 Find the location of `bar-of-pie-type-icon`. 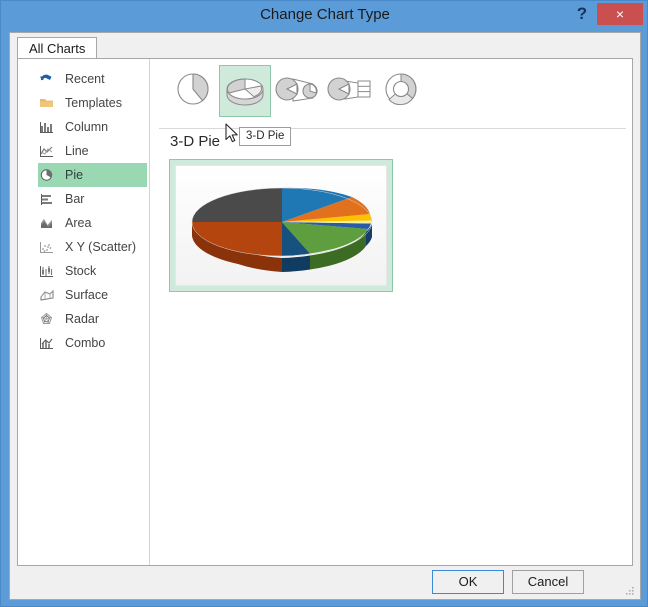

bar-of-pie-type-icon is located at coordinates (349, 91).